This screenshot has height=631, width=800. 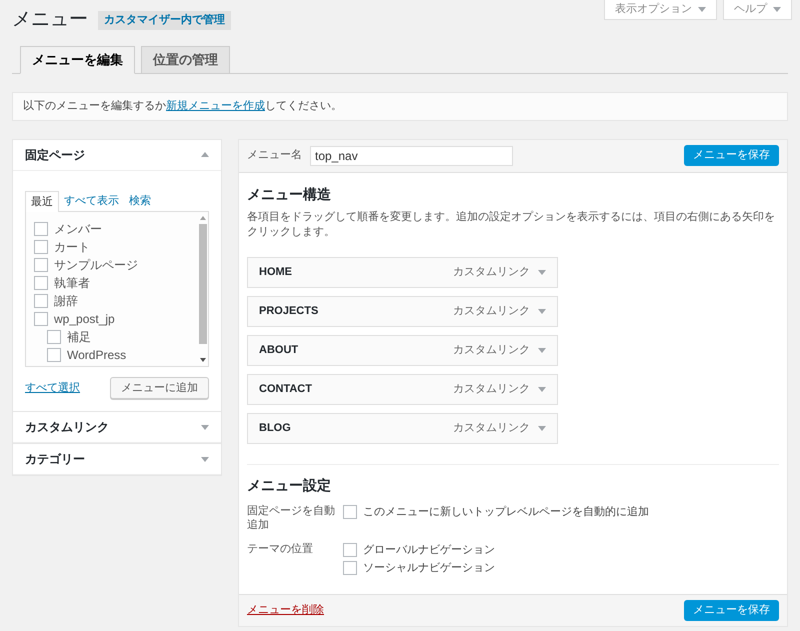 I want to click on menu-item-title: HOME, so click(x=275, y=272).